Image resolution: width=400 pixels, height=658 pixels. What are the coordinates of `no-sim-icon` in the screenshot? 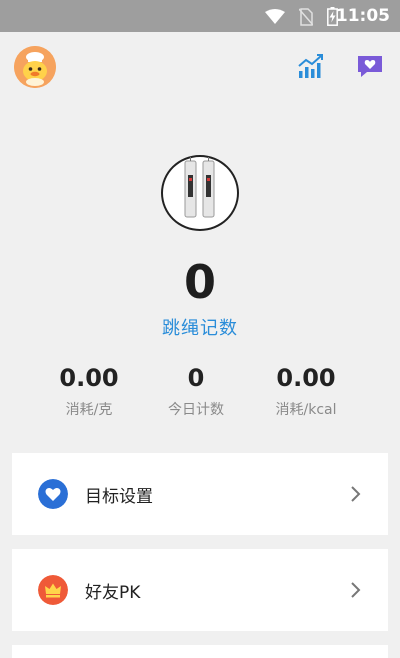 It's located at (306, 16).